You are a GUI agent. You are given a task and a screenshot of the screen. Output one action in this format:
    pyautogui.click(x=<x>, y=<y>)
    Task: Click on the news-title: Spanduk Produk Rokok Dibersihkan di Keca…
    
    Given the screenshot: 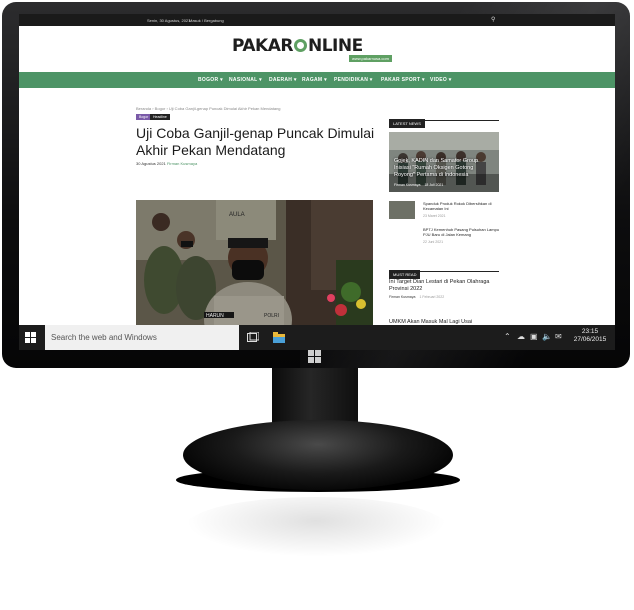 What is the action you would take?
    pyautogui.click(x=457, y=206)
    